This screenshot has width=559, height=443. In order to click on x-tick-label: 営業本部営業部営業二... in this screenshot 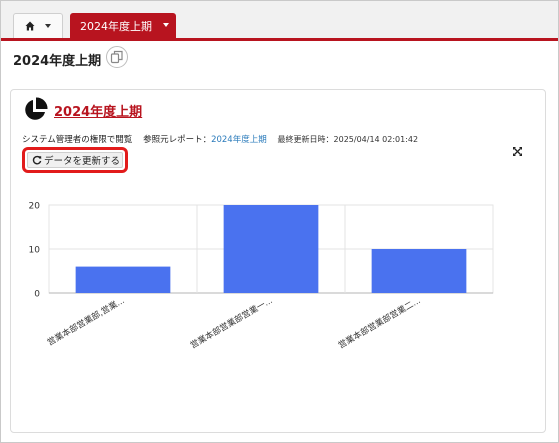, I will do `click(379, 323)`.